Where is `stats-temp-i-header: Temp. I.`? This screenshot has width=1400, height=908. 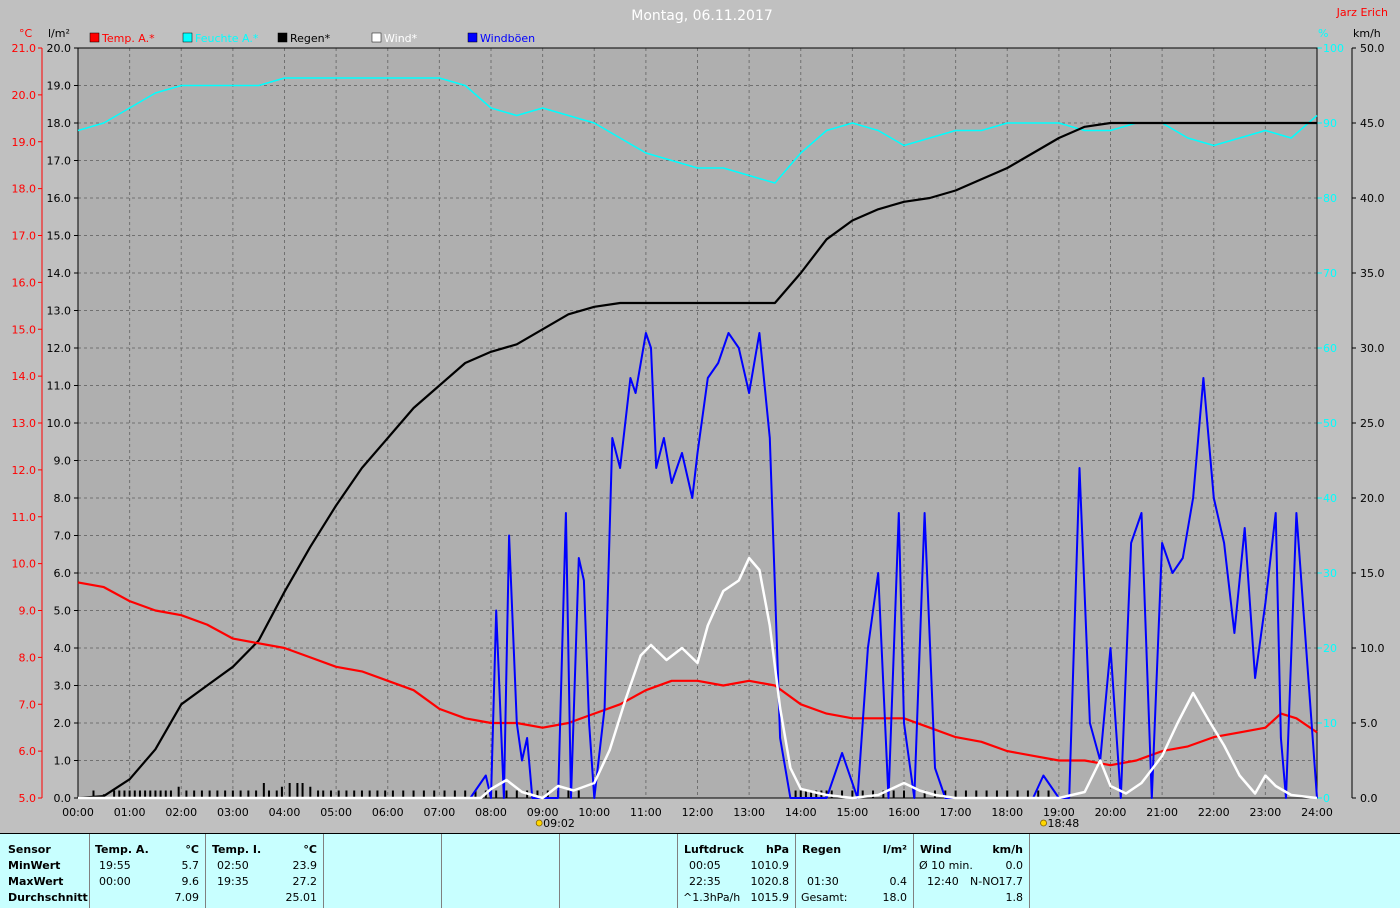
stats-temp-i-header: Temp. I. is located at coordinates (237, 849).